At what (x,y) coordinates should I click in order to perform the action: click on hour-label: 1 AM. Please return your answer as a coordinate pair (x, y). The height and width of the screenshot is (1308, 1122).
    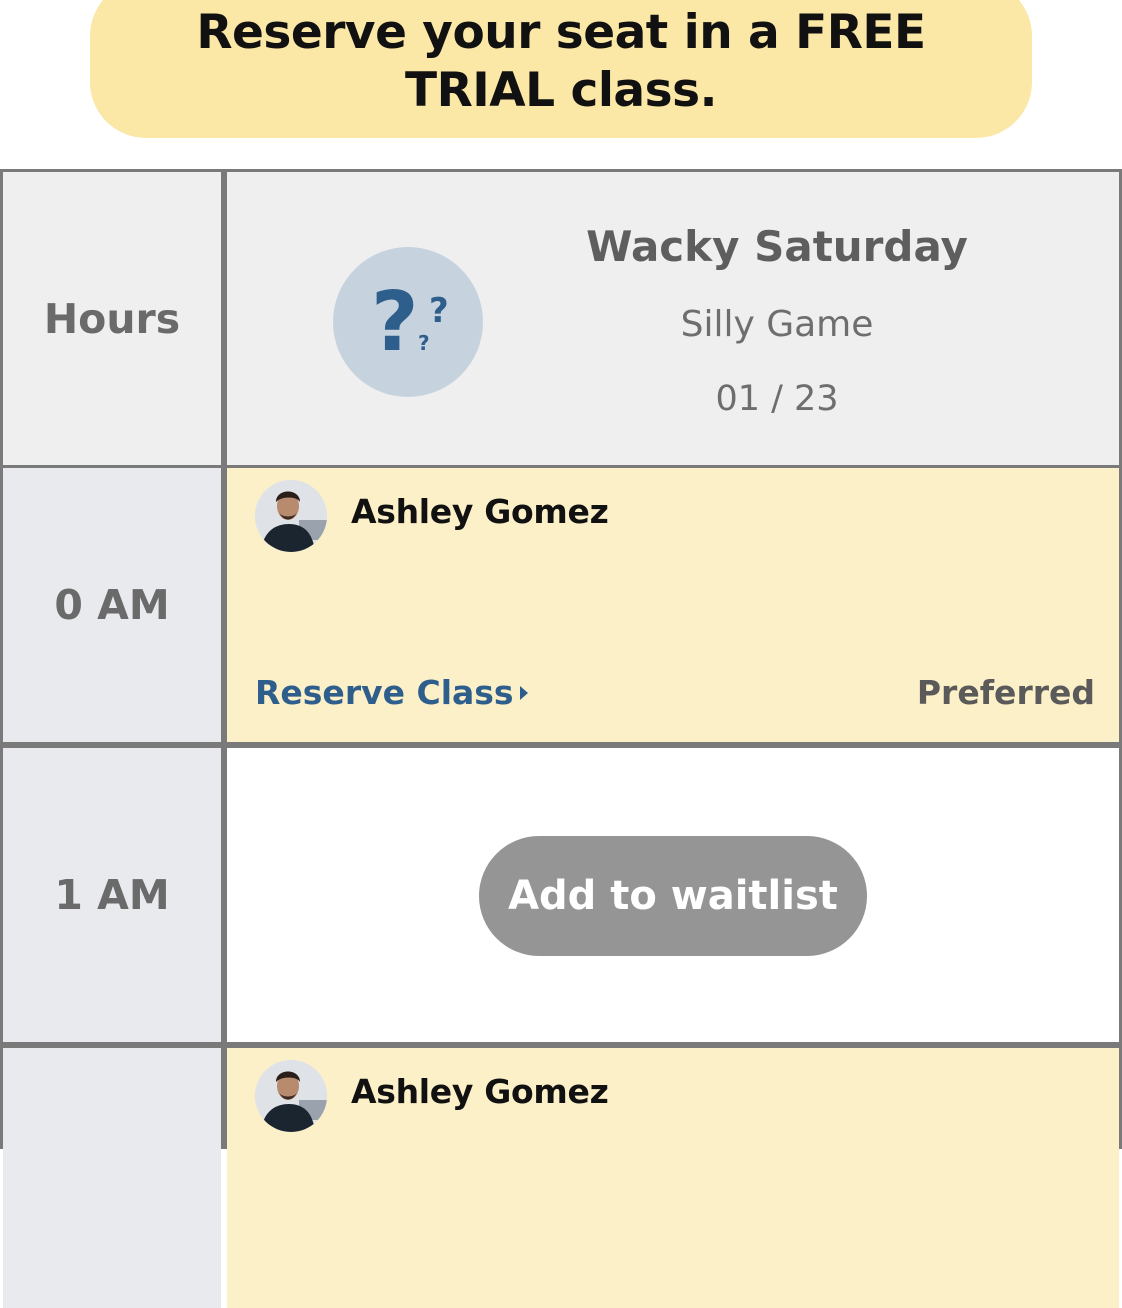
    Looking at the image, I should click on (112, 895).